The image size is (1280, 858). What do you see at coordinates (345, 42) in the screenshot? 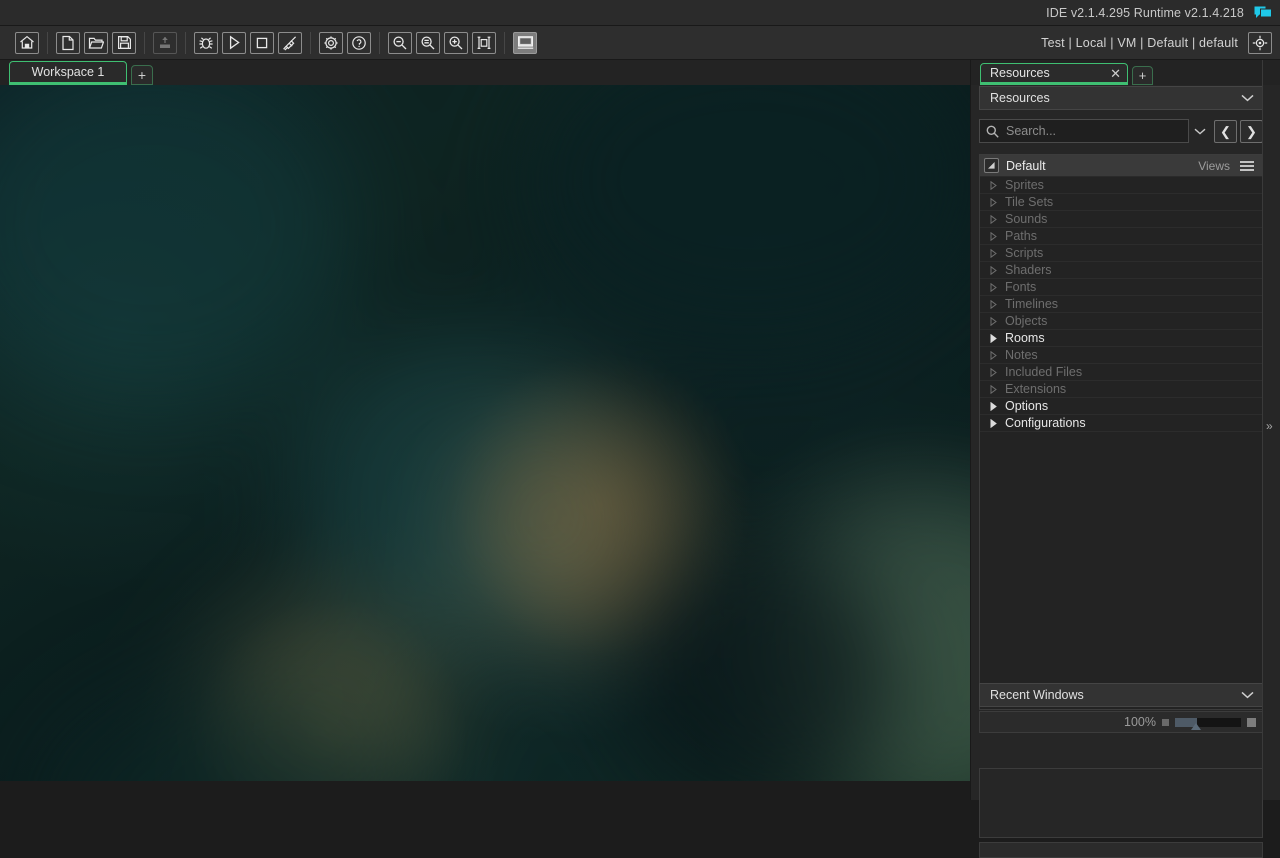
I see `toolbar-group-settings` at bounding box center [345, 42].